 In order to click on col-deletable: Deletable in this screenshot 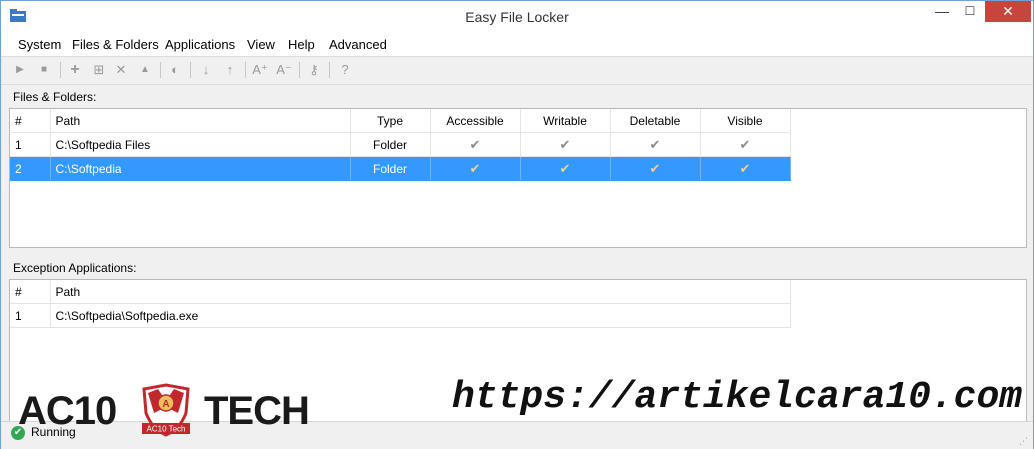, I will do `click(655, 121)`.